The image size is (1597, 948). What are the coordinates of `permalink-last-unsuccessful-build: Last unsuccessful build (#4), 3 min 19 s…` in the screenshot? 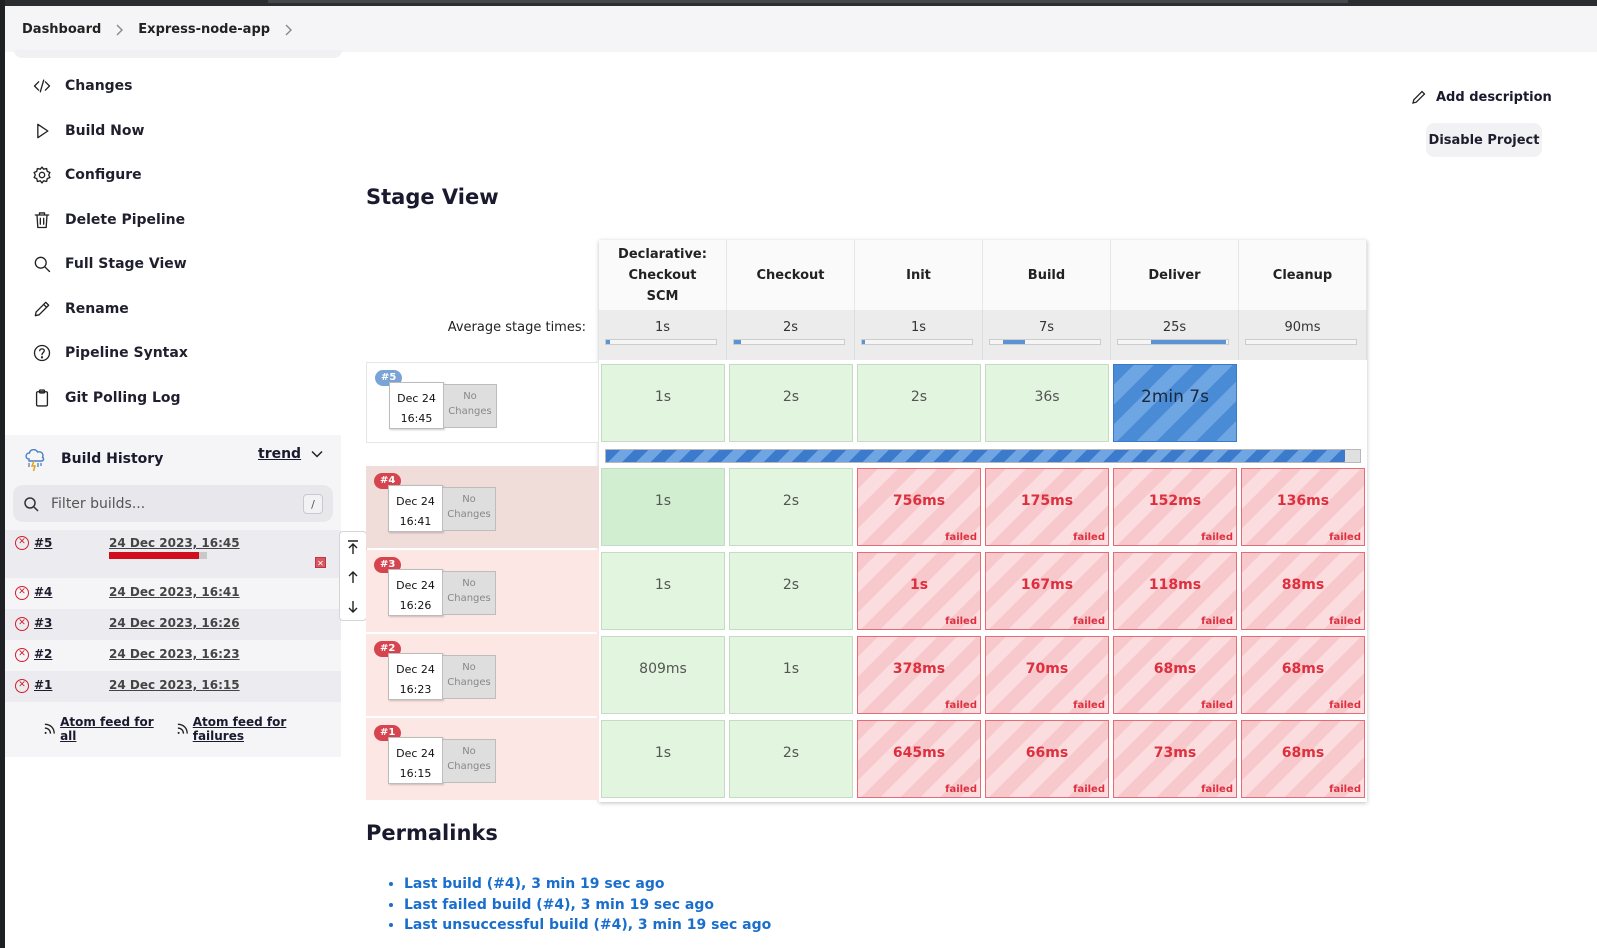 It's located at (587, 927).